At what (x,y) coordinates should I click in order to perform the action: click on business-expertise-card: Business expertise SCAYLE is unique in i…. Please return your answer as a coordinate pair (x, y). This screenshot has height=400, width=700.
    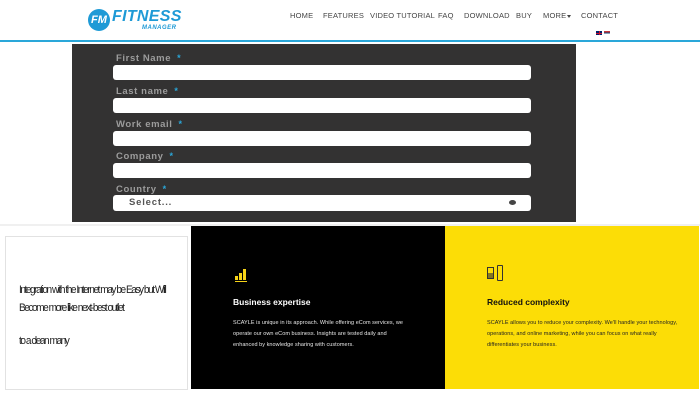
    Looking at the image, I should click on (318, 307).